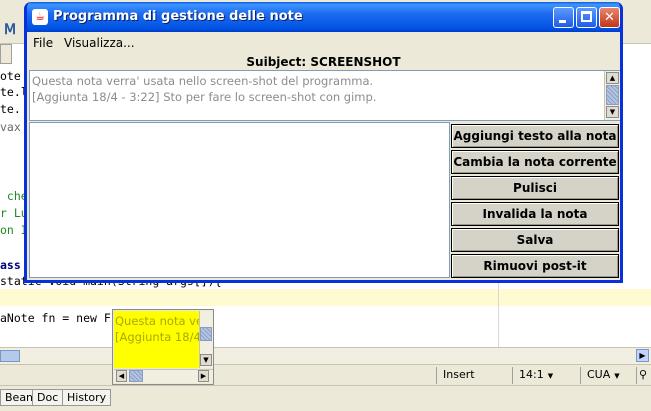 Image resolution: width=651 pixels, height=411 pixels. Describe the element at coordinates (10, 76) in the screenshot. I see `code-line: ote` at that location.